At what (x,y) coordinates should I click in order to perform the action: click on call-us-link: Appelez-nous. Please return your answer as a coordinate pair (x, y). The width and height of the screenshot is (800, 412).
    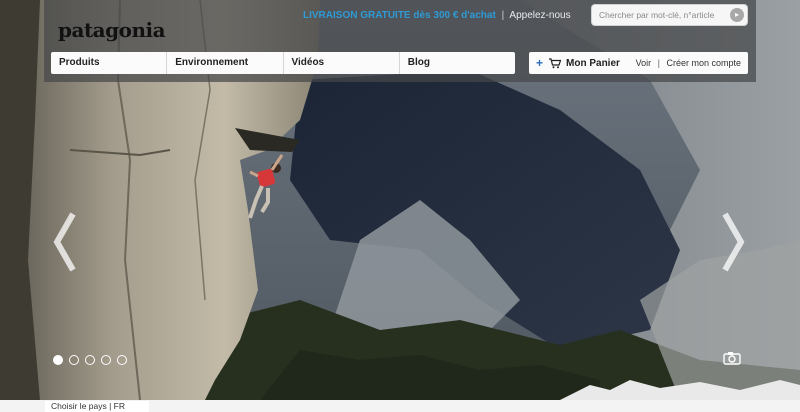
    Looking at the image, I should click on (539, 15).